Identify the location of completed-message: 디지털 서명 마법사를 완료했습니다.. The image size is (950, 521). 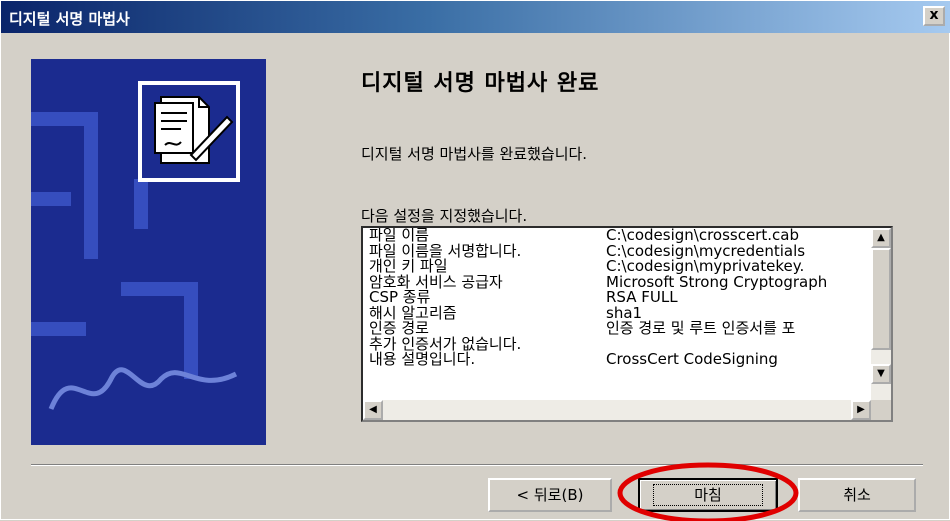
(474, 154).